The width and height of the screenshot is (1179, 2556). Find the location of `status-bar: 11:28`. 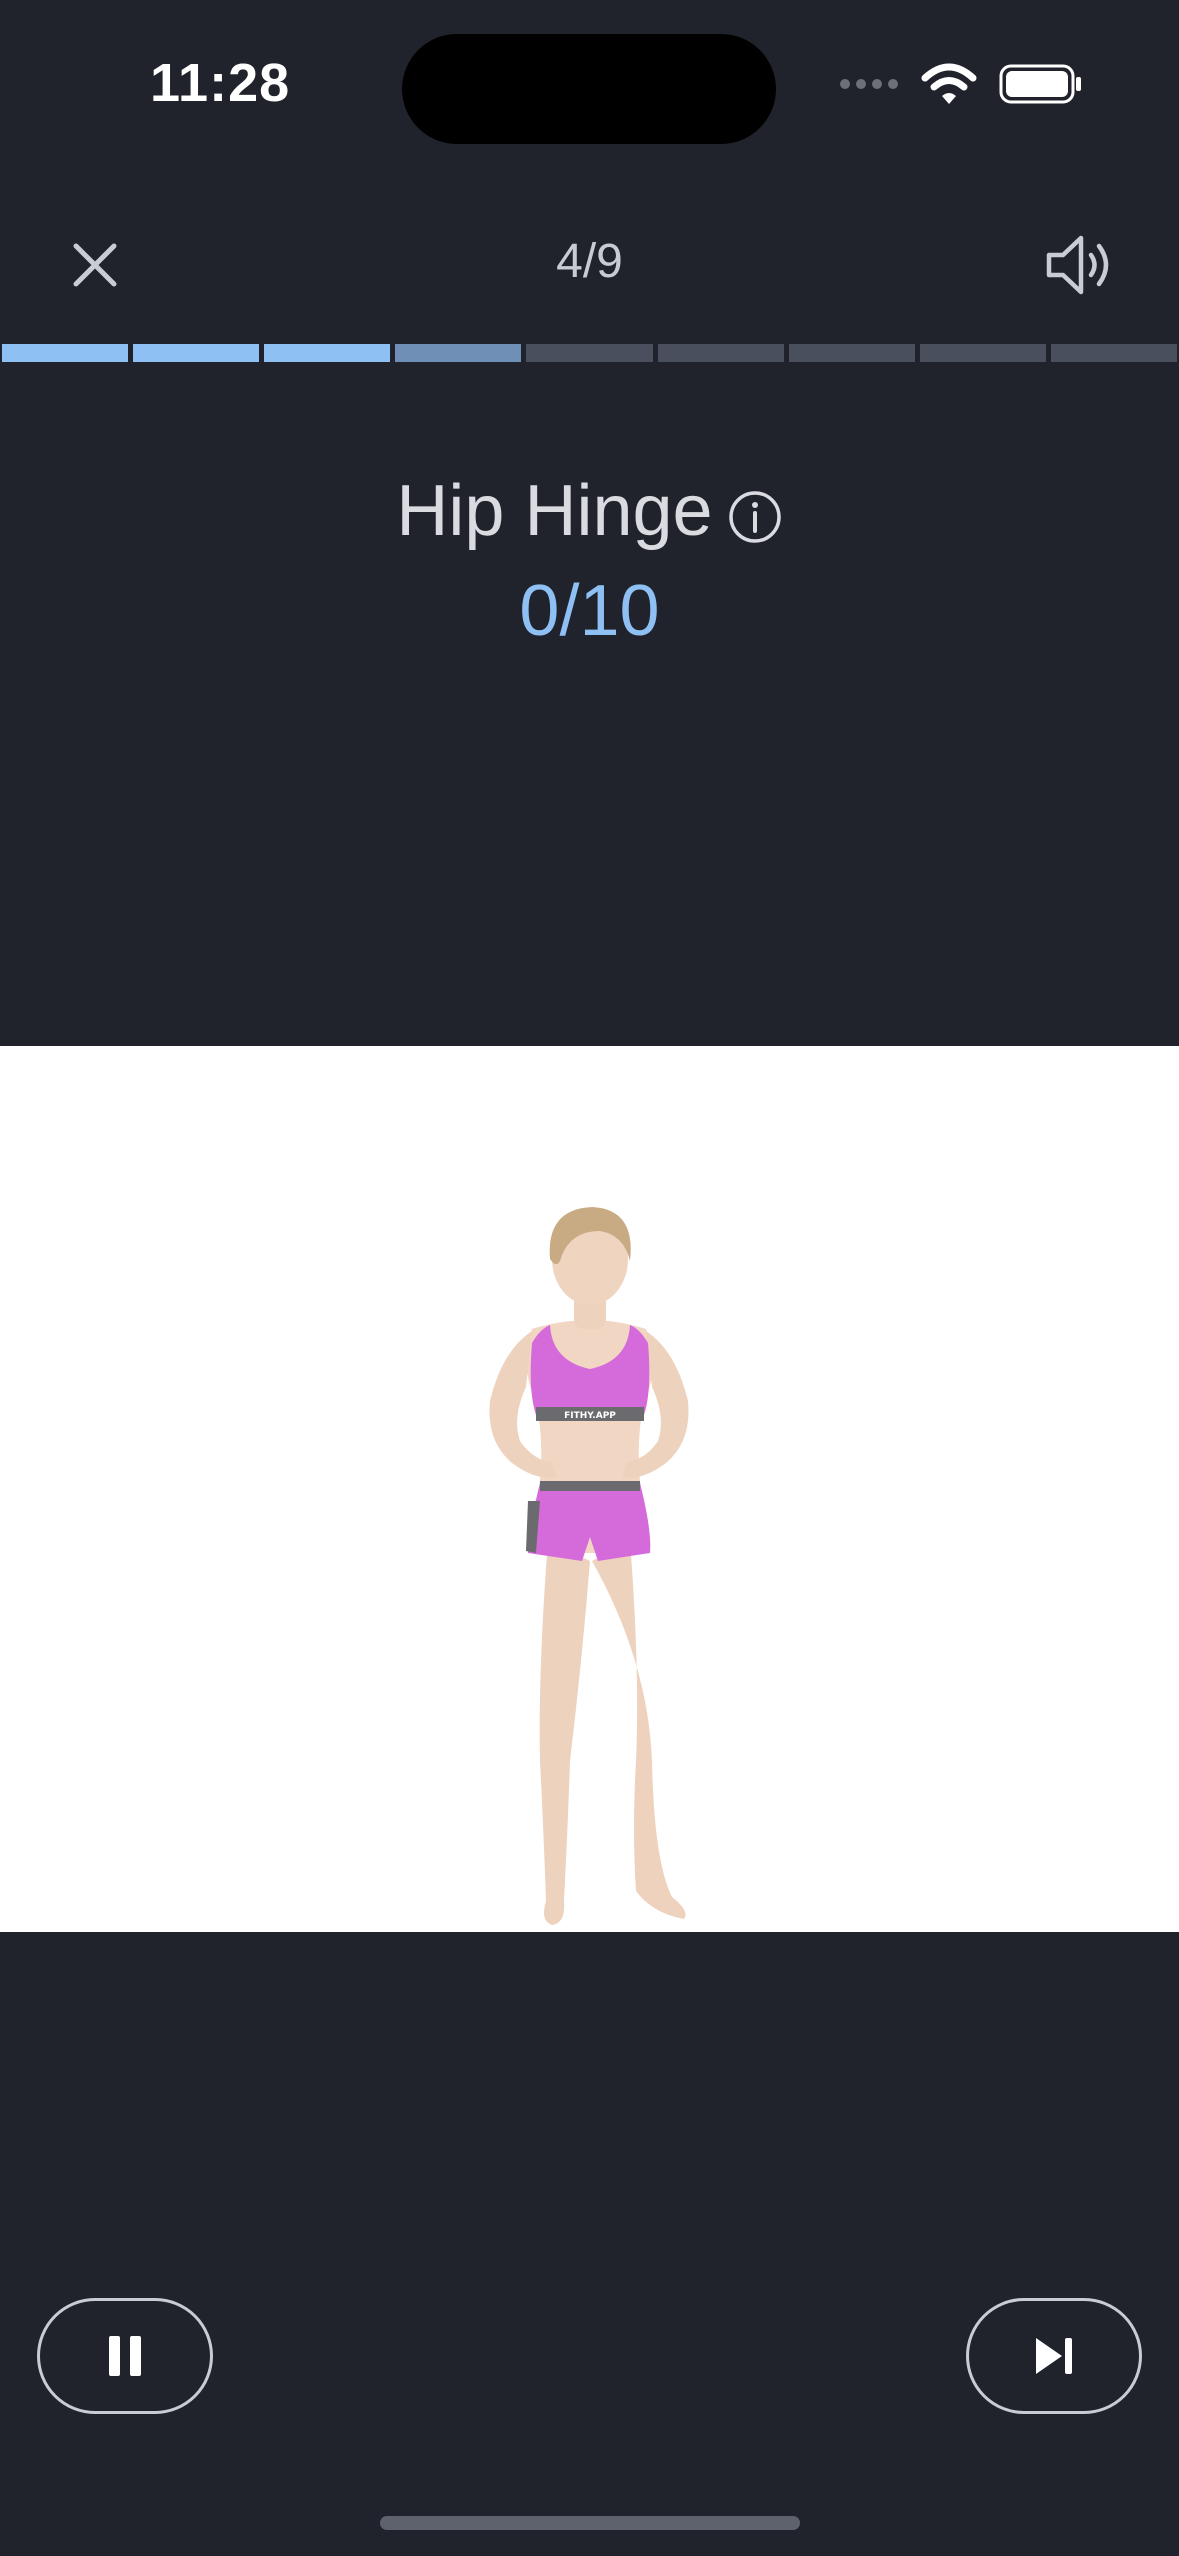

status-bar: 11:28 is located at coordinates (589, 90).